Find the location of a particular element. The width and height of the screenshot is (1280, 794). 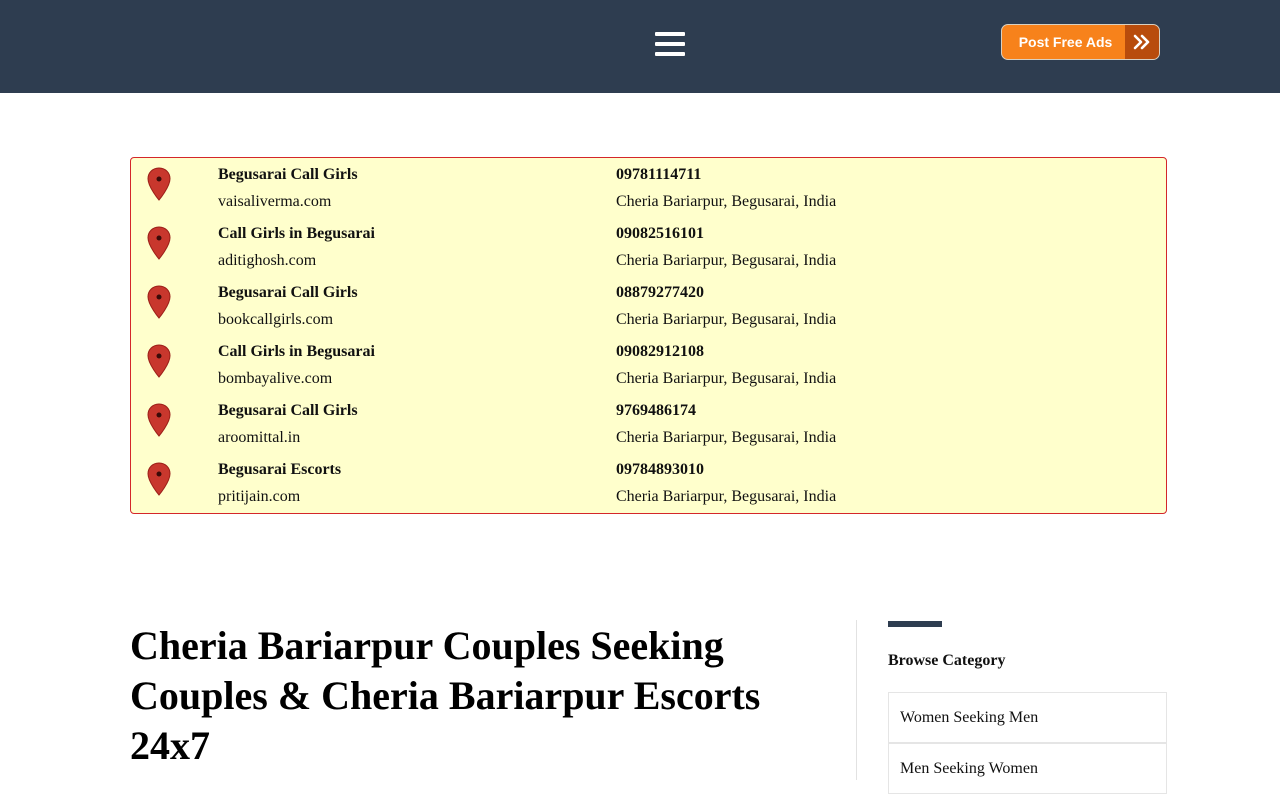

listing-site: aditighosh.com is located at coordinates (267, 261).